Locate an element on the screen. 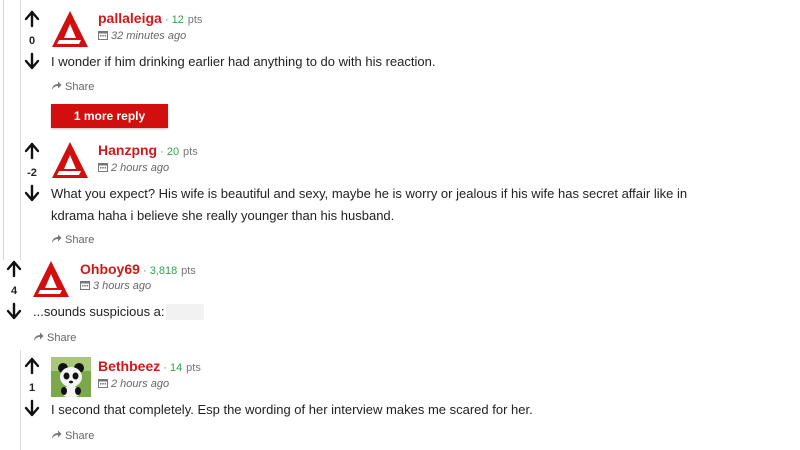 This screenshot has width=800, height=450. vote-control: -2 is located at coordinates (32, 172).